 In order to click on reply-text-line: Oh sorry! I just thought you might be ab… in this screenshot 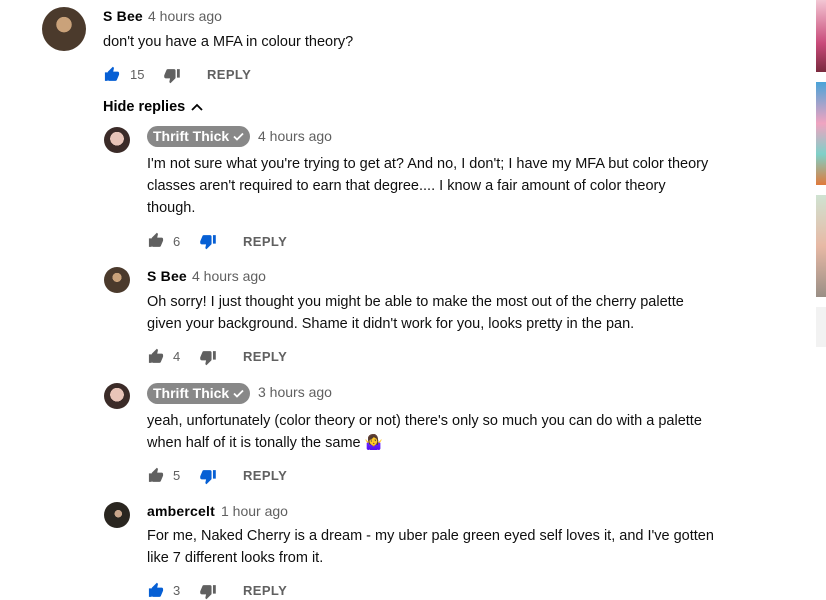, I will do `click(415, 302)`.